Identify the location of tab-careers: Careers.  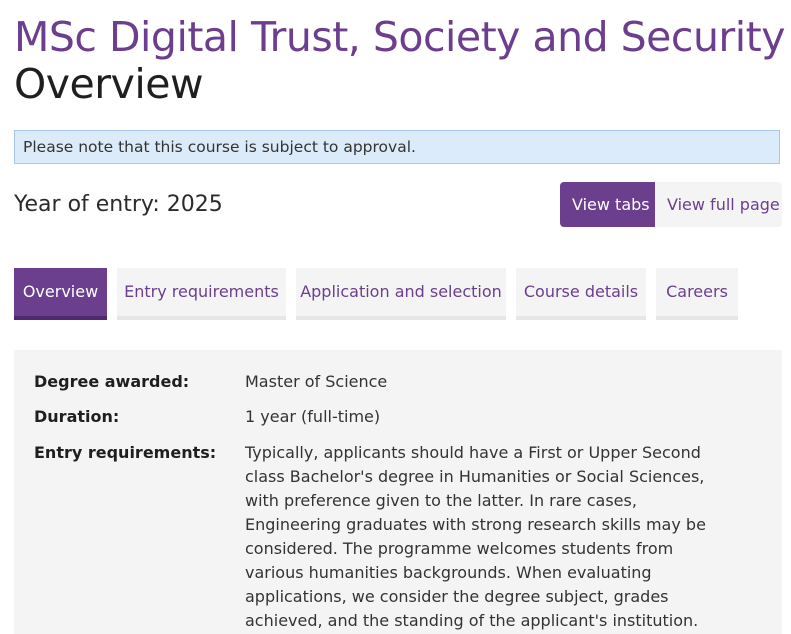
(697, 294).